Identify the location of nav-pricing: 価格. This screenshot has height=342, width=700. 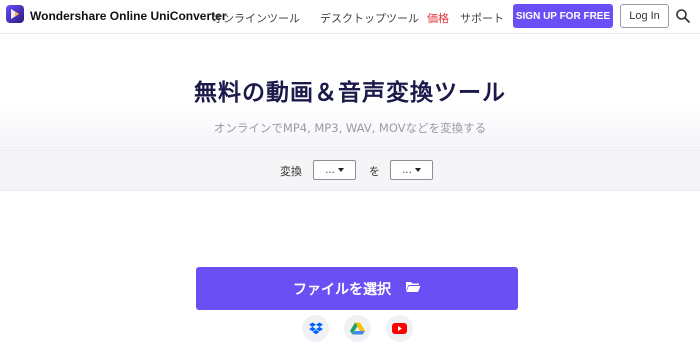
(438, 18).